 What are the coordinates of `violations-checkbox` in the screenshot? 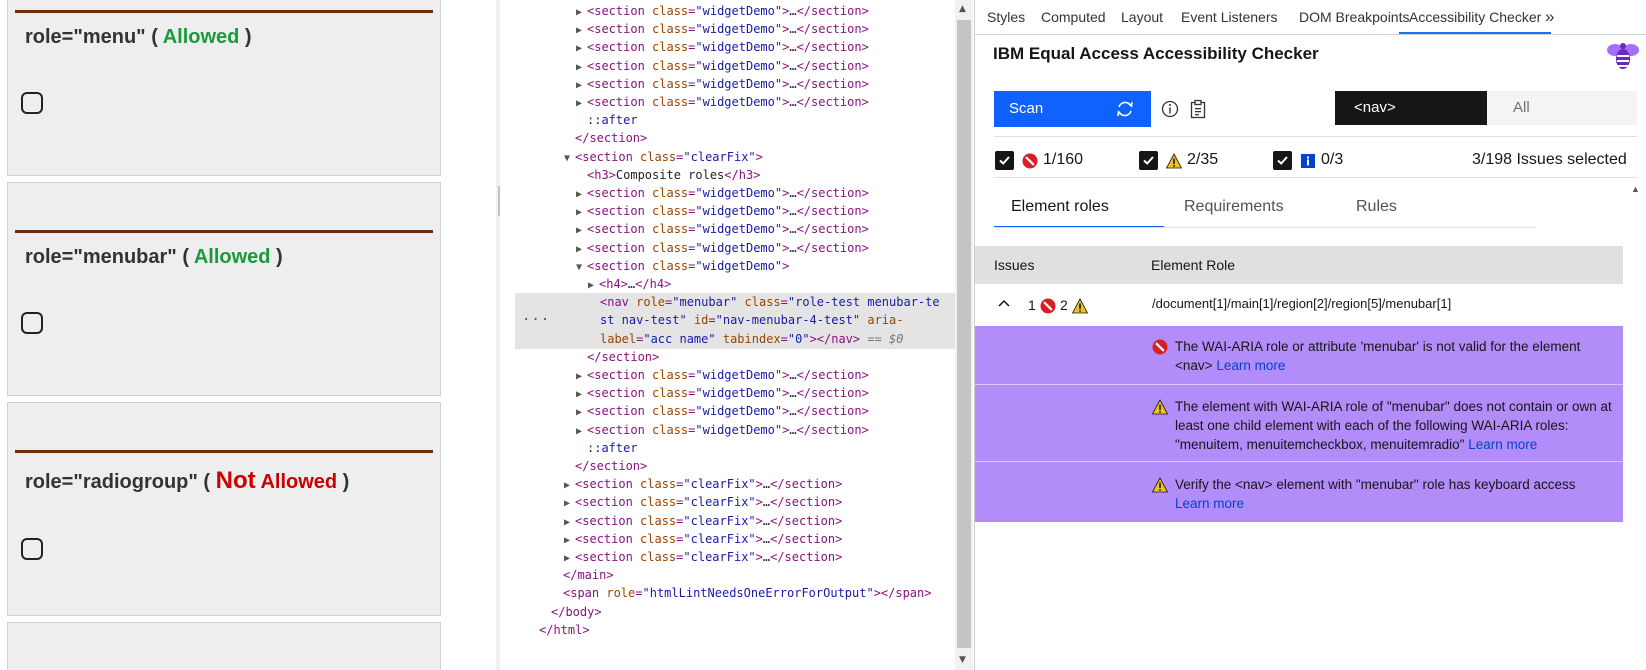 It's located at (1004, 160).